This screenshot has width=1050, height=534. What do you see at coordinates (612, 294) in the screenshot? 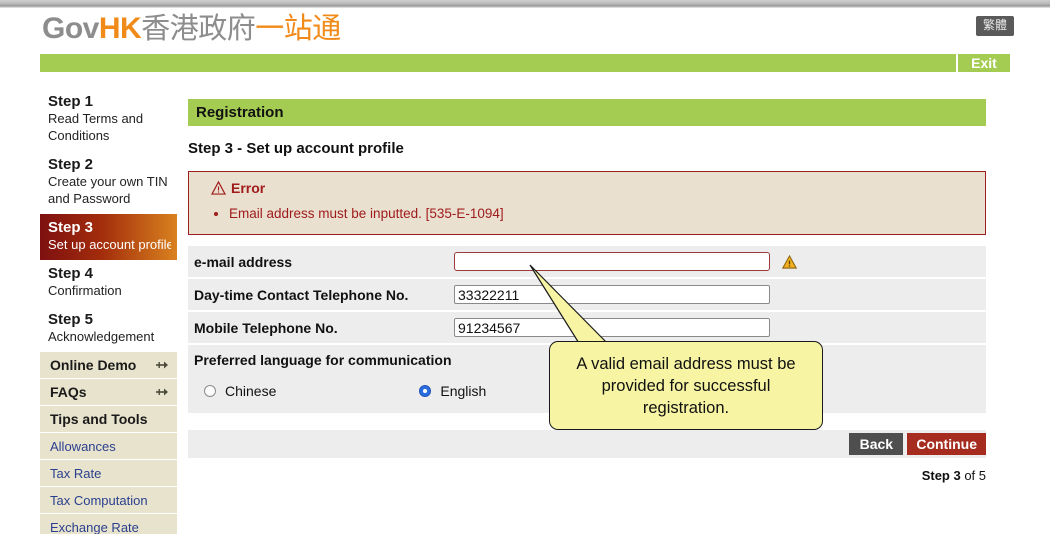
I see `input-day-time-contact-telephone-no` at bounding box center [612, 294].